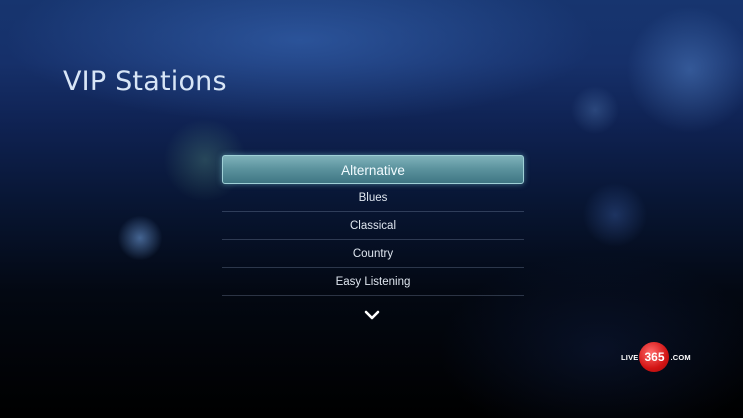 The image size is (743, 418). I want to click on live365-logo: LIVE 365 .COM, so click(656, 357).